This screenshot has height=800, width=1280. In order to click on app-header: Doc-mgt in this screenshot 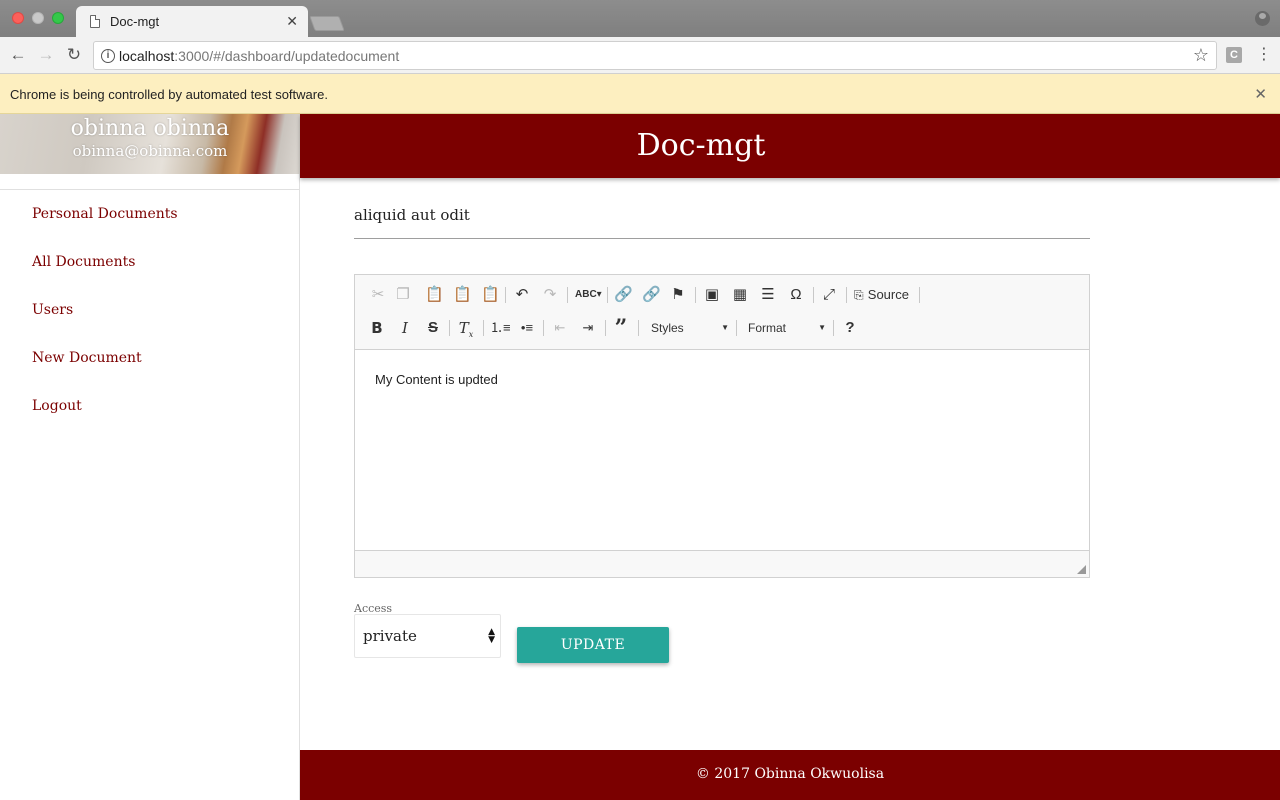, I will do `click(790, 146)`.